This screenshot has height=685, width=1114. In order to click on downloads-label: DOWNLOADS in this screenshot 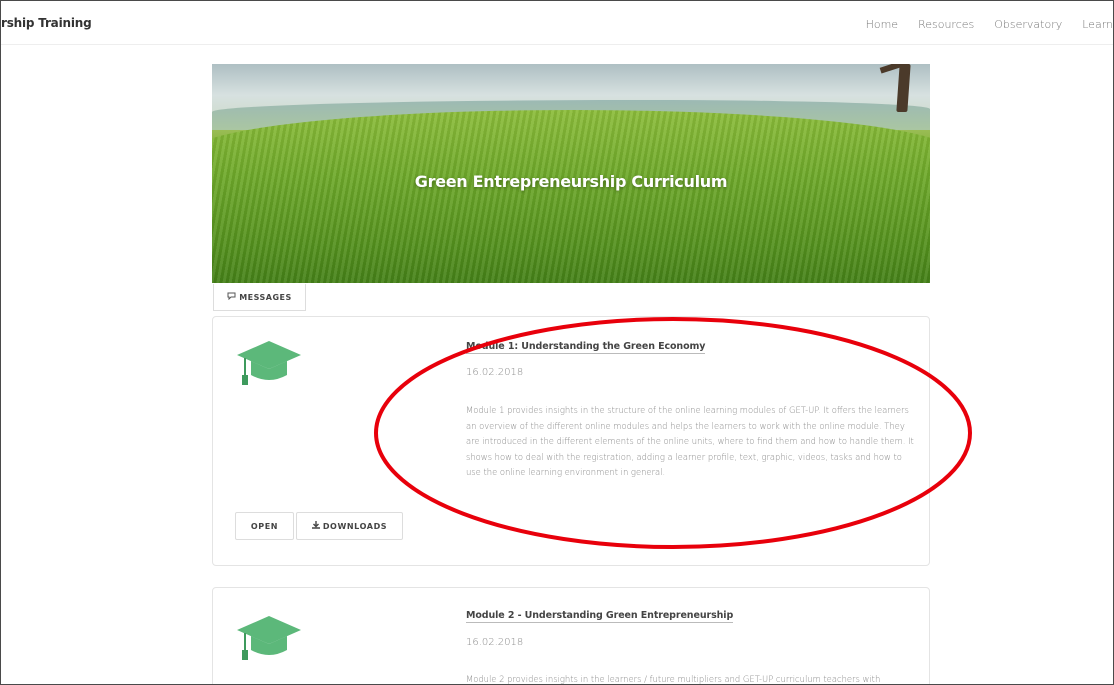, I will do `click(355, 526)`.